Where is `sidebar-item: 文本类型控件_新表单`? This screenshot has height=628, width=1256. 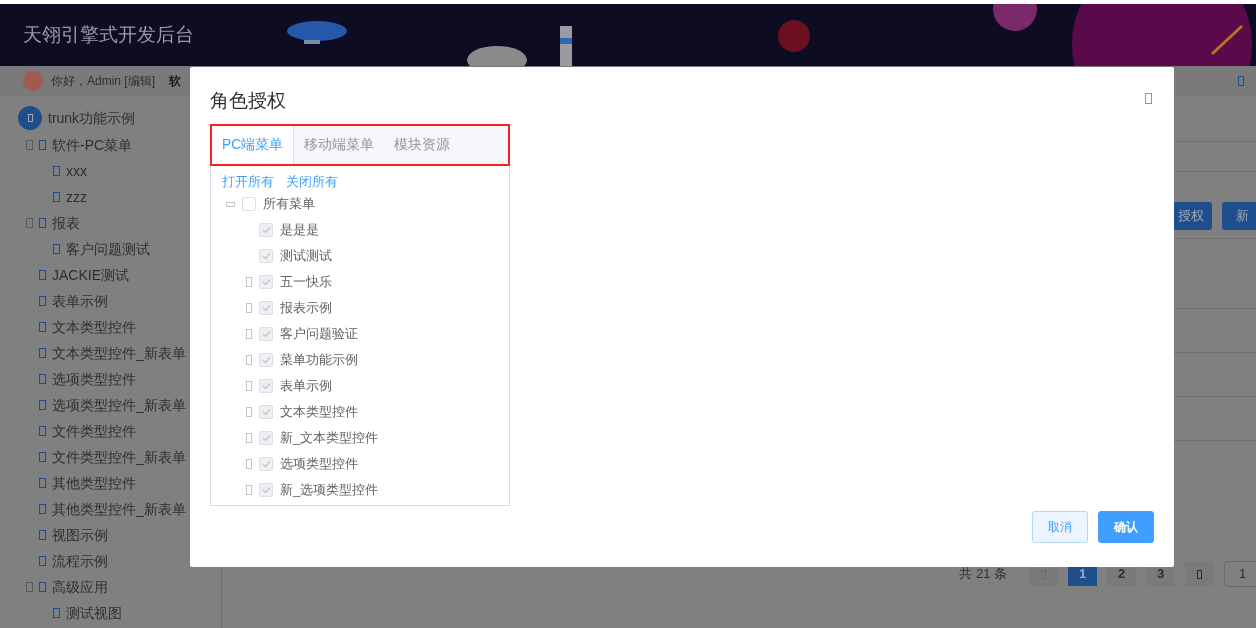 sidebar-item: 文本类型控件_新表单 is located at coordinates (119, 353).